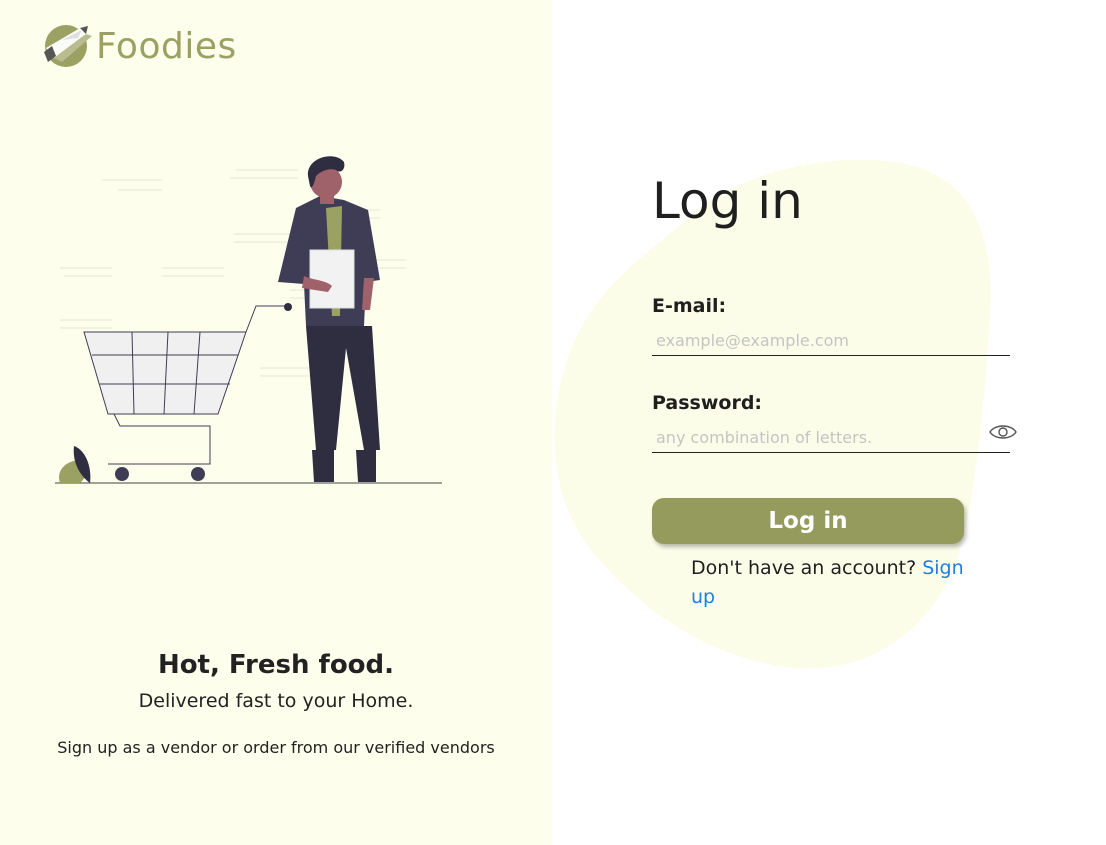  Describe the element at coordinates (68, 46) in the screenshot. I see `rocket-logo-icon` at that location.